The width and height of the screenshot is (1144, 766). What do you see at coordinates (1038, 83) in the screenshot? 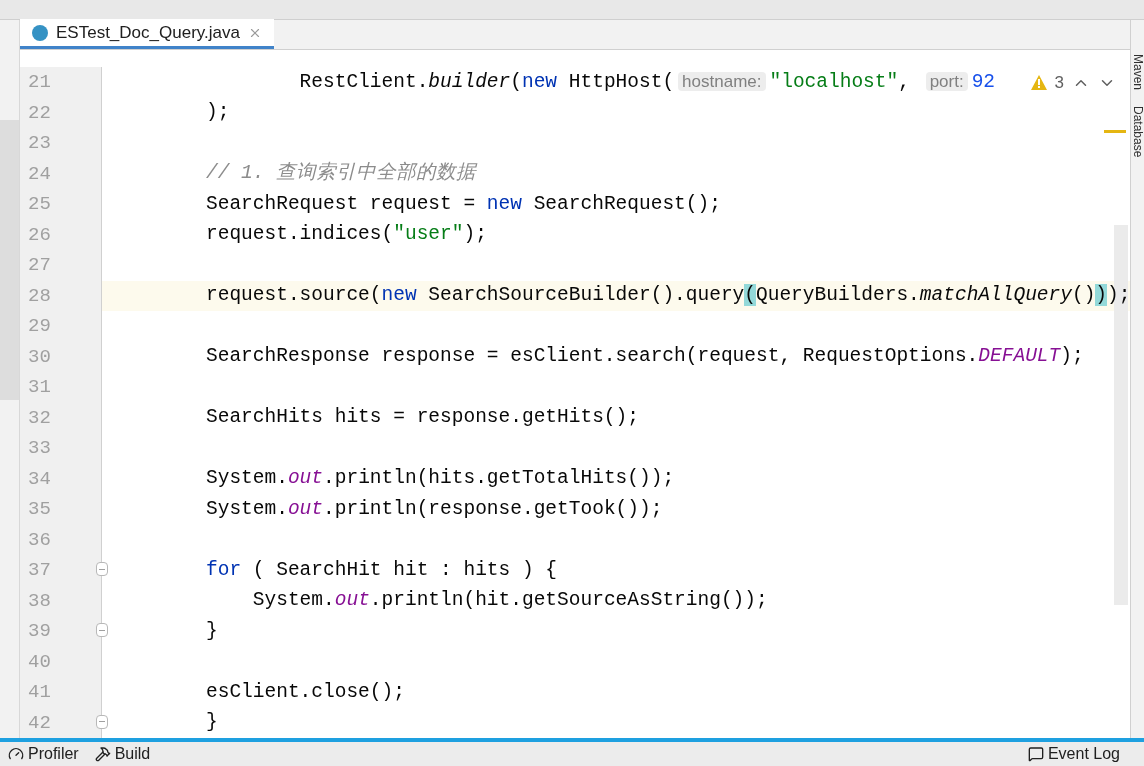
I see `warning-icon` at bounding box center [1038, 83].